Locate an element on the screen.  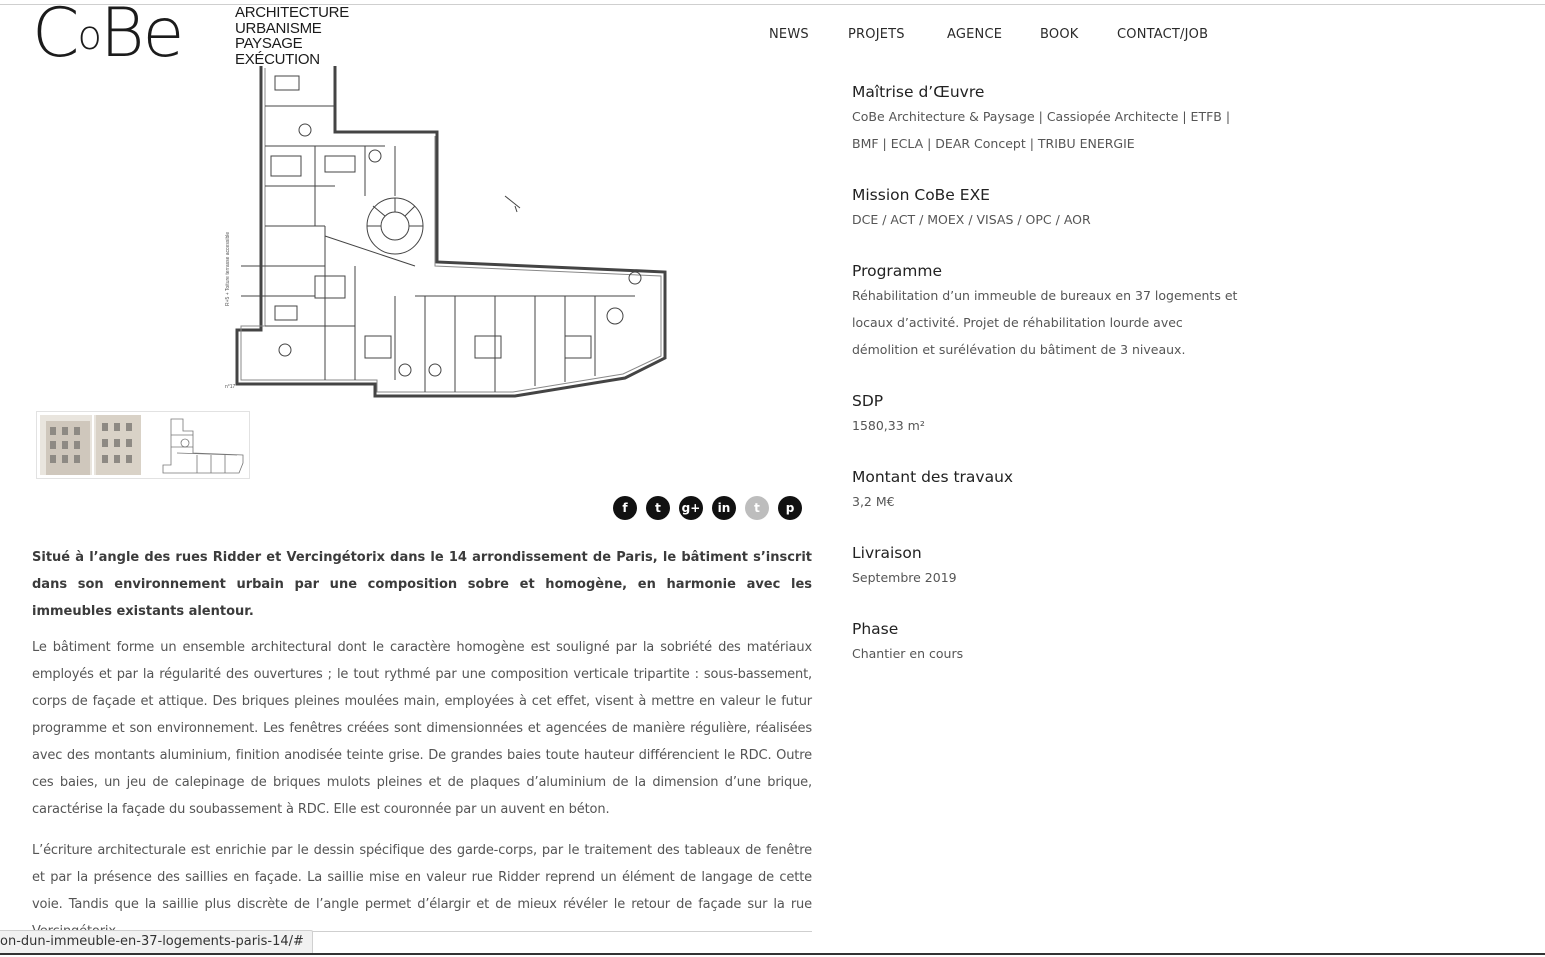
info-phase: Phase Chantier en cours is located at coordinates (1052, 643).